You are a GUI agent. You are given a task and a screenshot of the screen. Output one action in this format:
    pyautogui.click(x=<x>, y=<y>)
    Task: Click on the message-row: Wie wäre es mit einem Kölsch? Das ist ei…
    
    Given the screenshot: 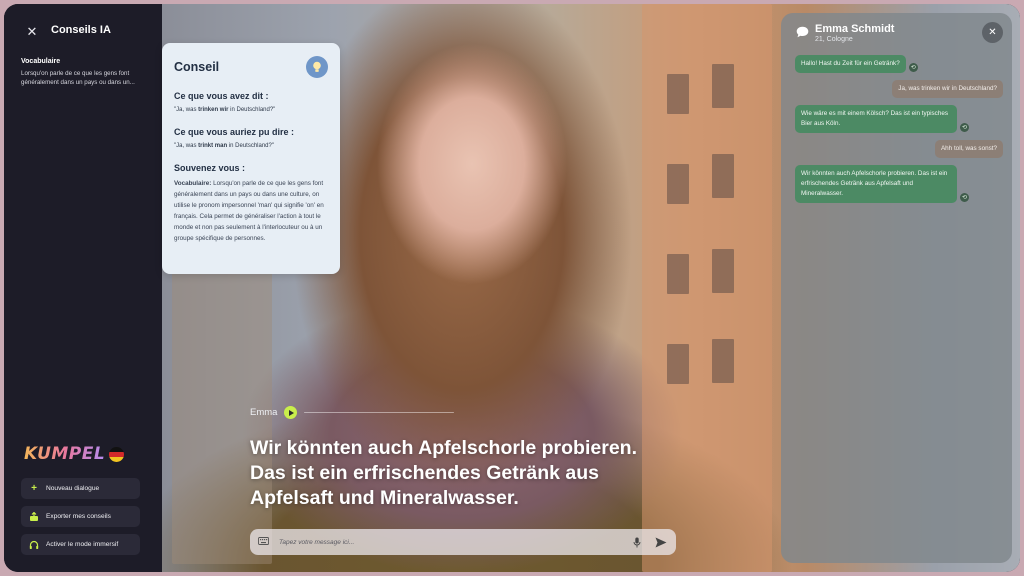 What is the action you would take?
    pyautogui.click(x=899, y=122)
    